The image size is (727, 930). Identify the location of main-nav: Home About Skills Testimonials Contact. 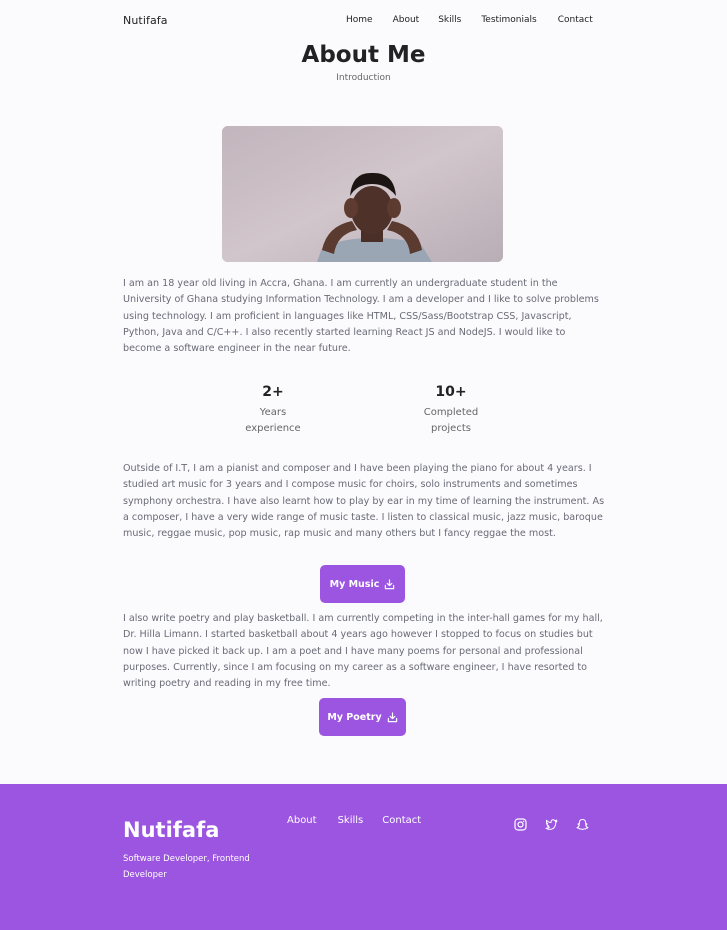
(469, 20).